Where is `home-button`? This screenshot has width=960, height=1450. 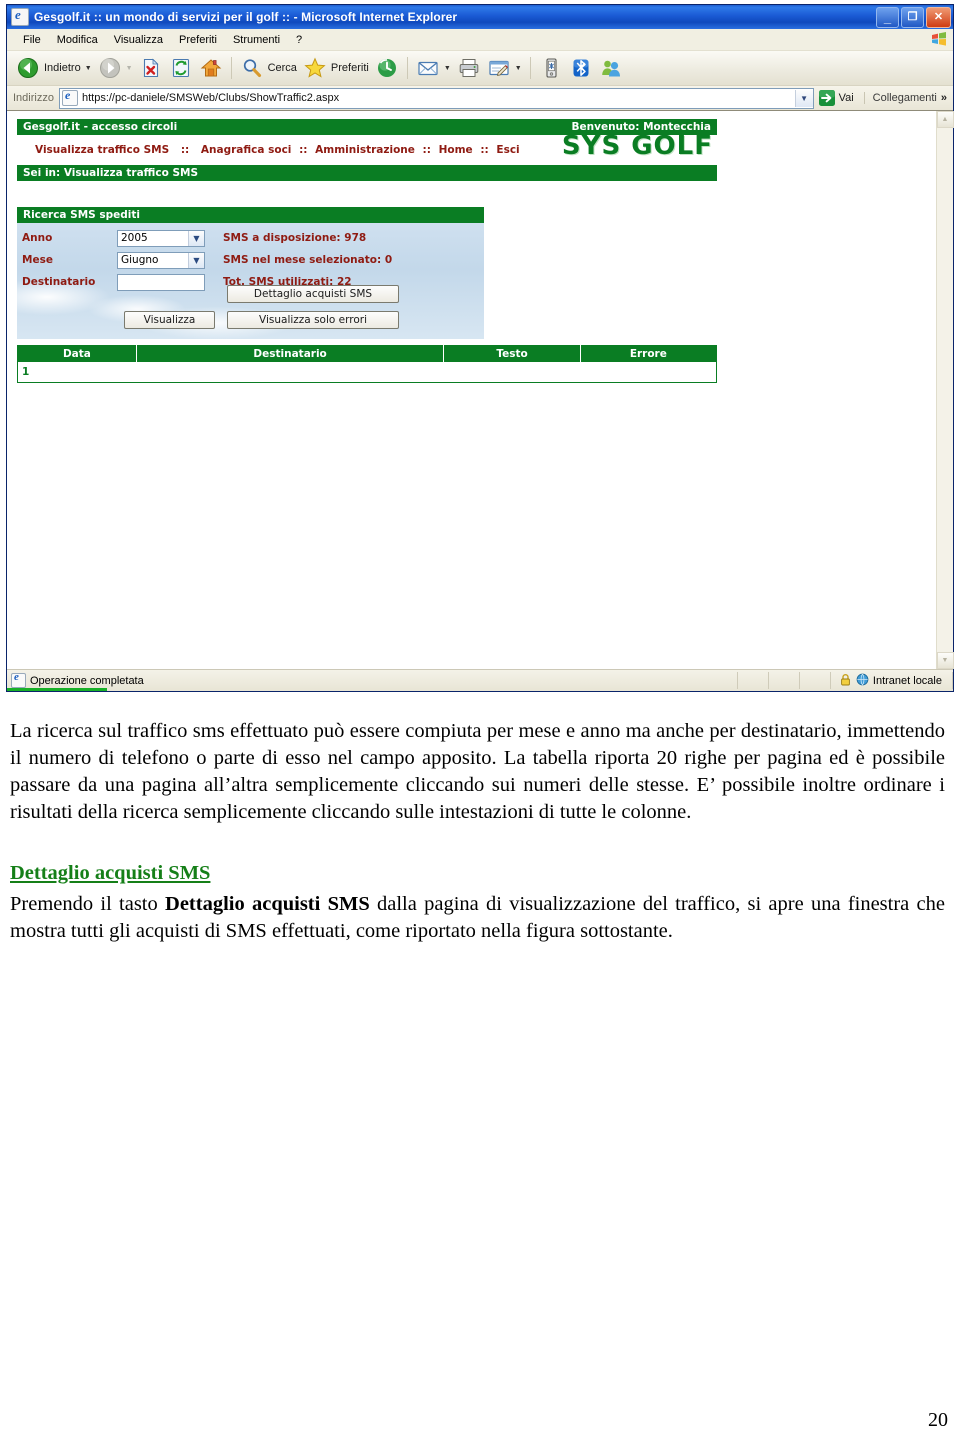 home-button is located at coordinates (211, 68).